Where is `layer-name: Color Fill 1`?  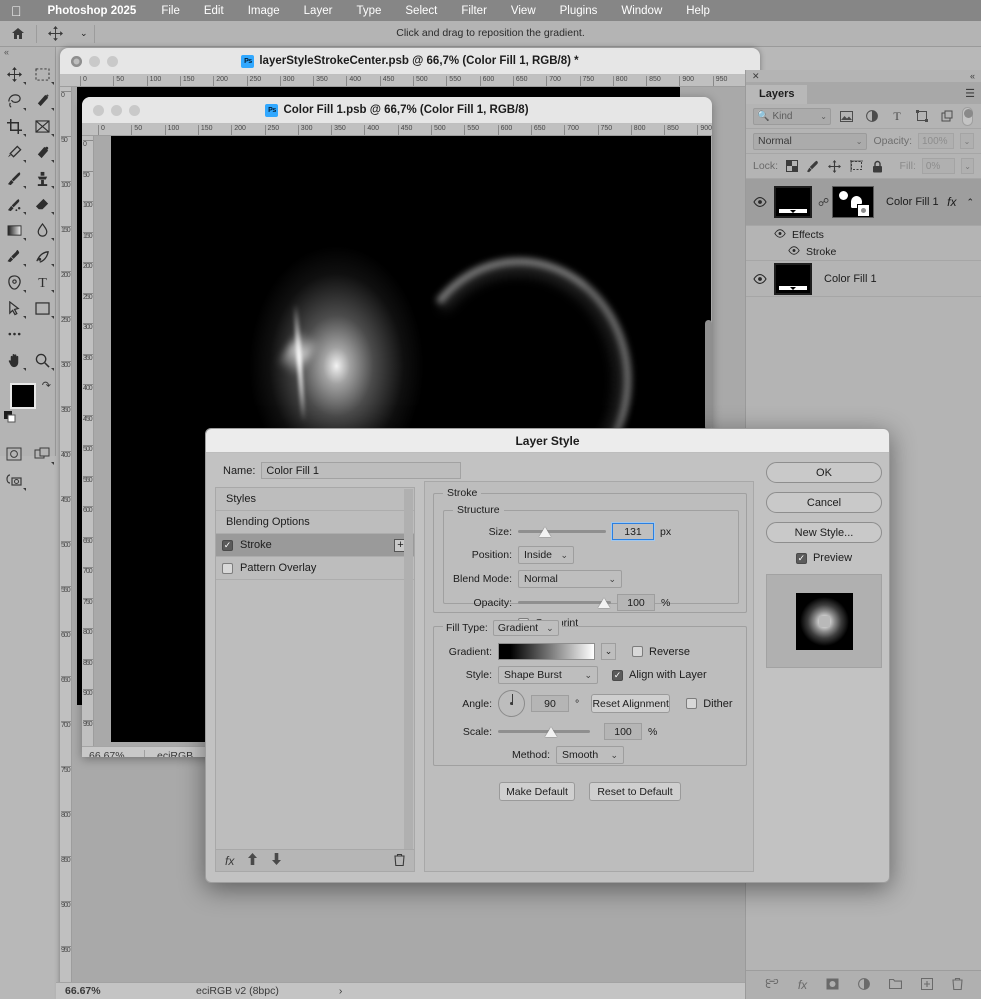
layer-name: Color Fill 1 is located at coordinates (910, 202).